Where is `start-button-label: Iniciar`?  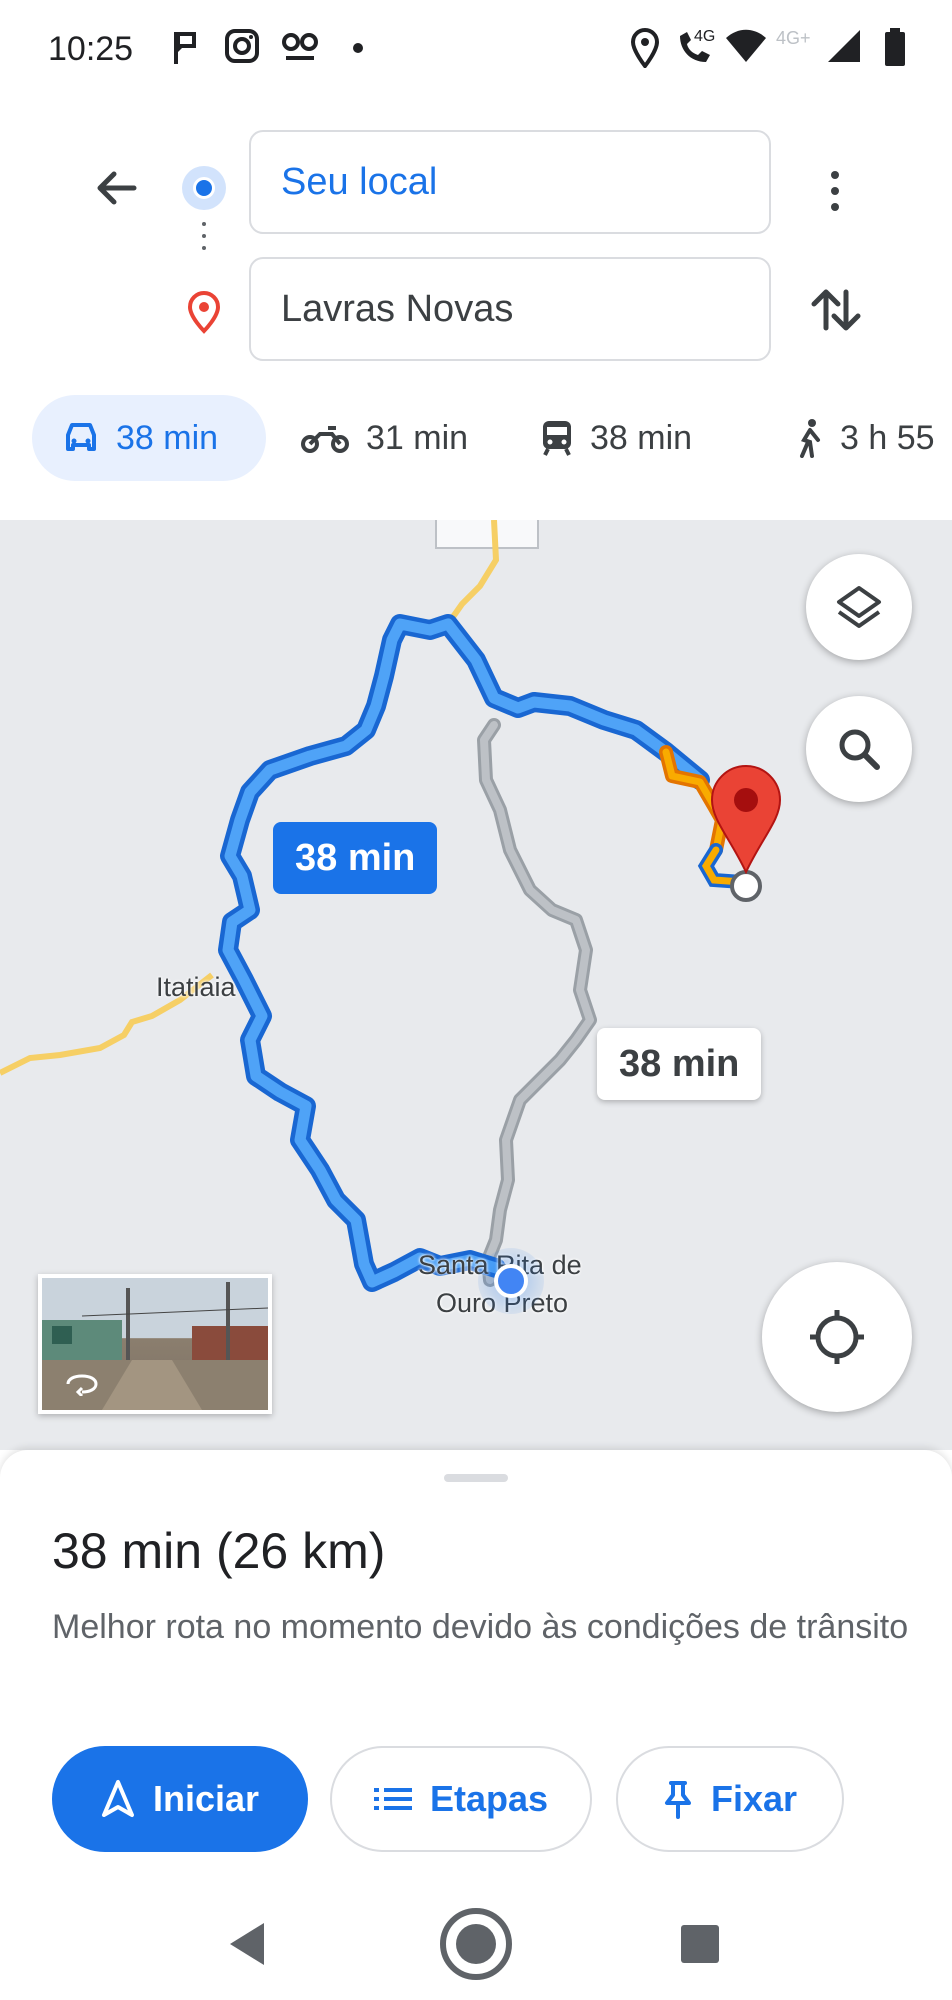
start-button-label: Iniciar is located at coordinates (206, 1798).